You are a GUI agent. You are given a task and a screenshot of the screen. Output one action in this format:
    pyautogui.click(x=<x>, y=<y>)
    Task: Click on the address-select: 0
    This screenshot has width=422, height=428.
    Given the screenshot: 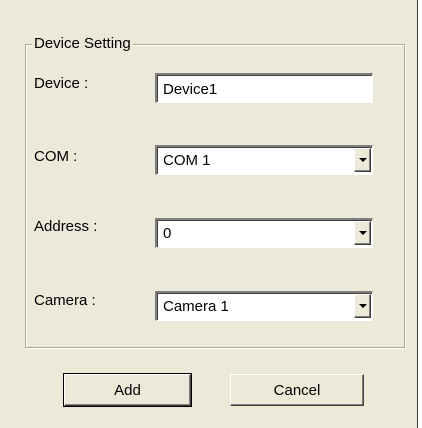 What is the action you would take?
    pyautogui.click(x=264, y=233)
    